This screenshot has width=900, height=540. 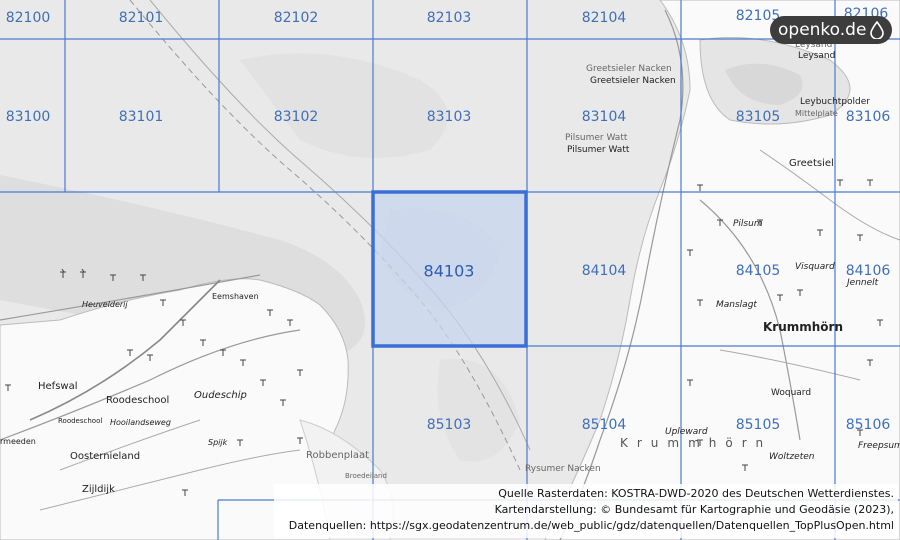 I want to click on place-label: Hooilandseweg, so click(x=140, y=422).